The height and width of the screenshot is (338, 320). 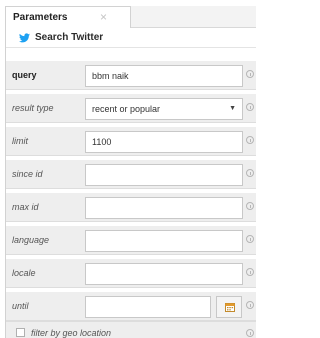 I want to click on param-label-query: query, so click(x=24, y=75).